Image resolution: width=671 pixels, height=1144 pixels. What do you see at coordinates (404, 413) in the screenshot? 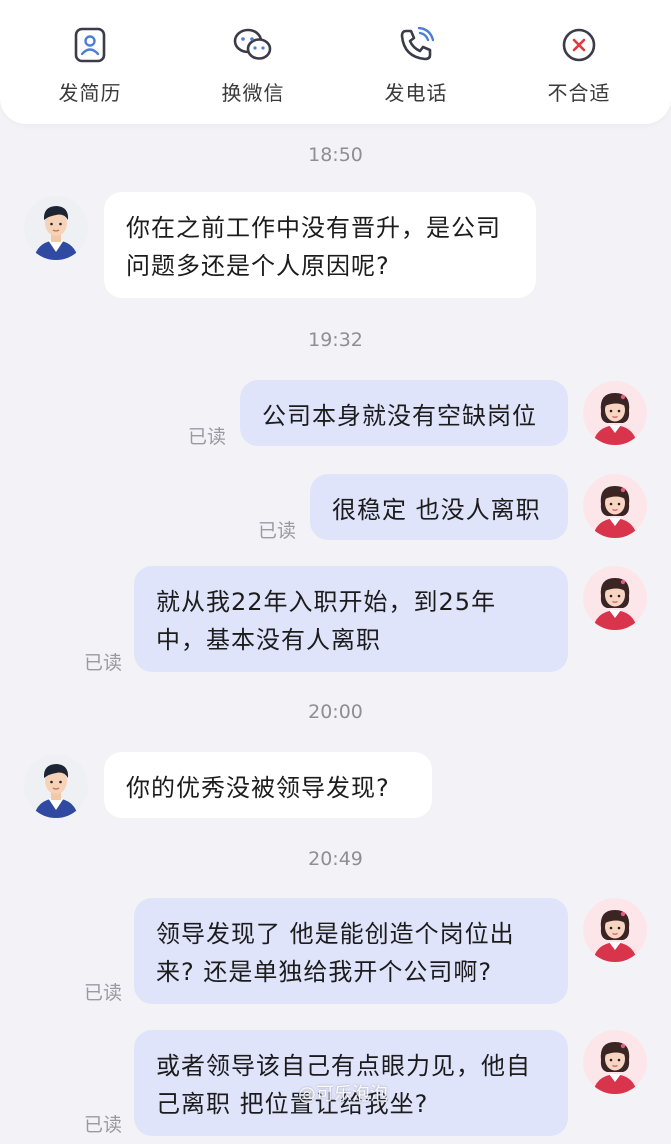
I see `message-bubble: 公司本身就没有空缺岗位` at bounding box center [404, 413].